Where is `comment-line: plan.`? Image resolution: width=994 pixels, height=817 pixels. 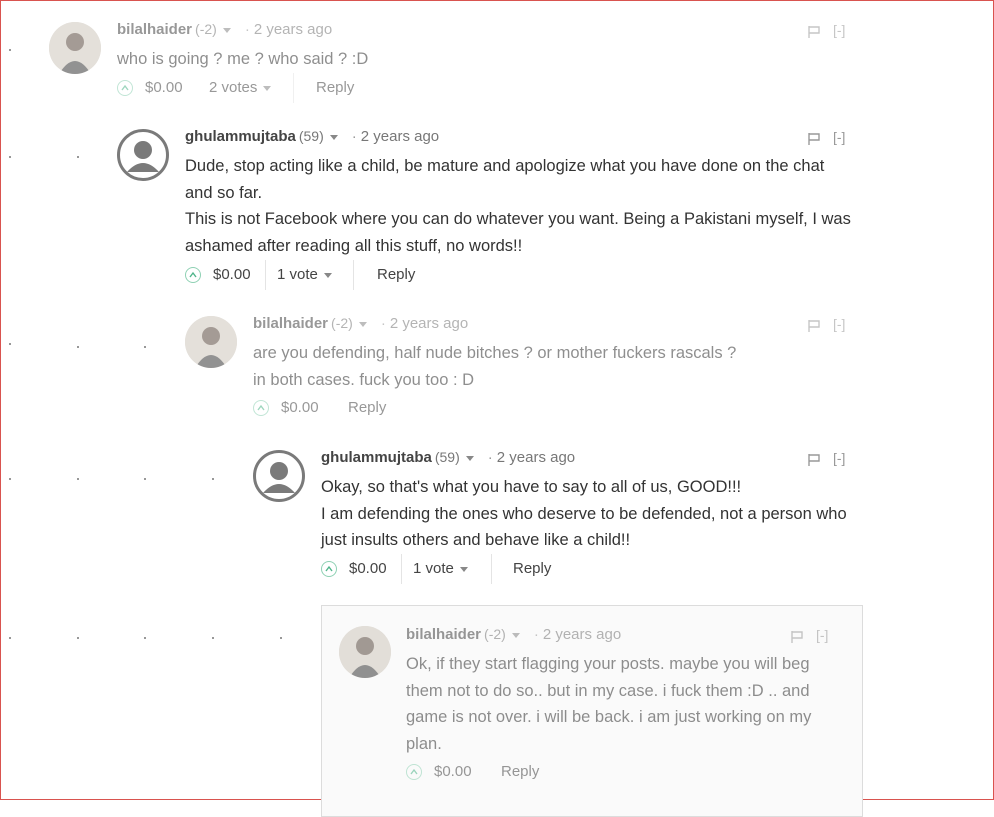 comment-line: plan. is located at coordinates (424, 743).